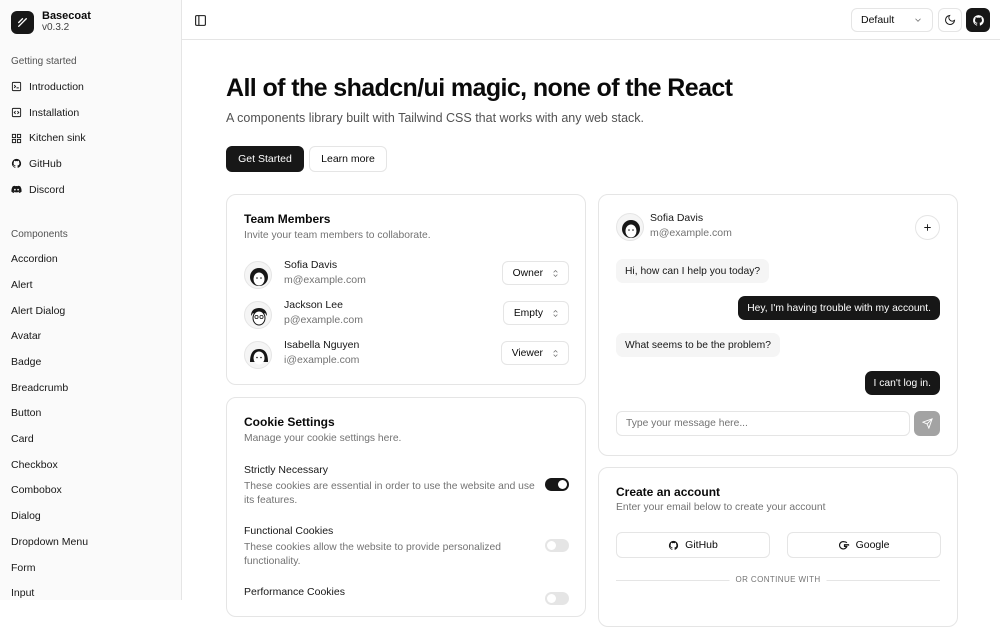  Describe the element at coordinates (45, 163) in the screenshot. I see `sidebar-item-label: GitHub` at that location.